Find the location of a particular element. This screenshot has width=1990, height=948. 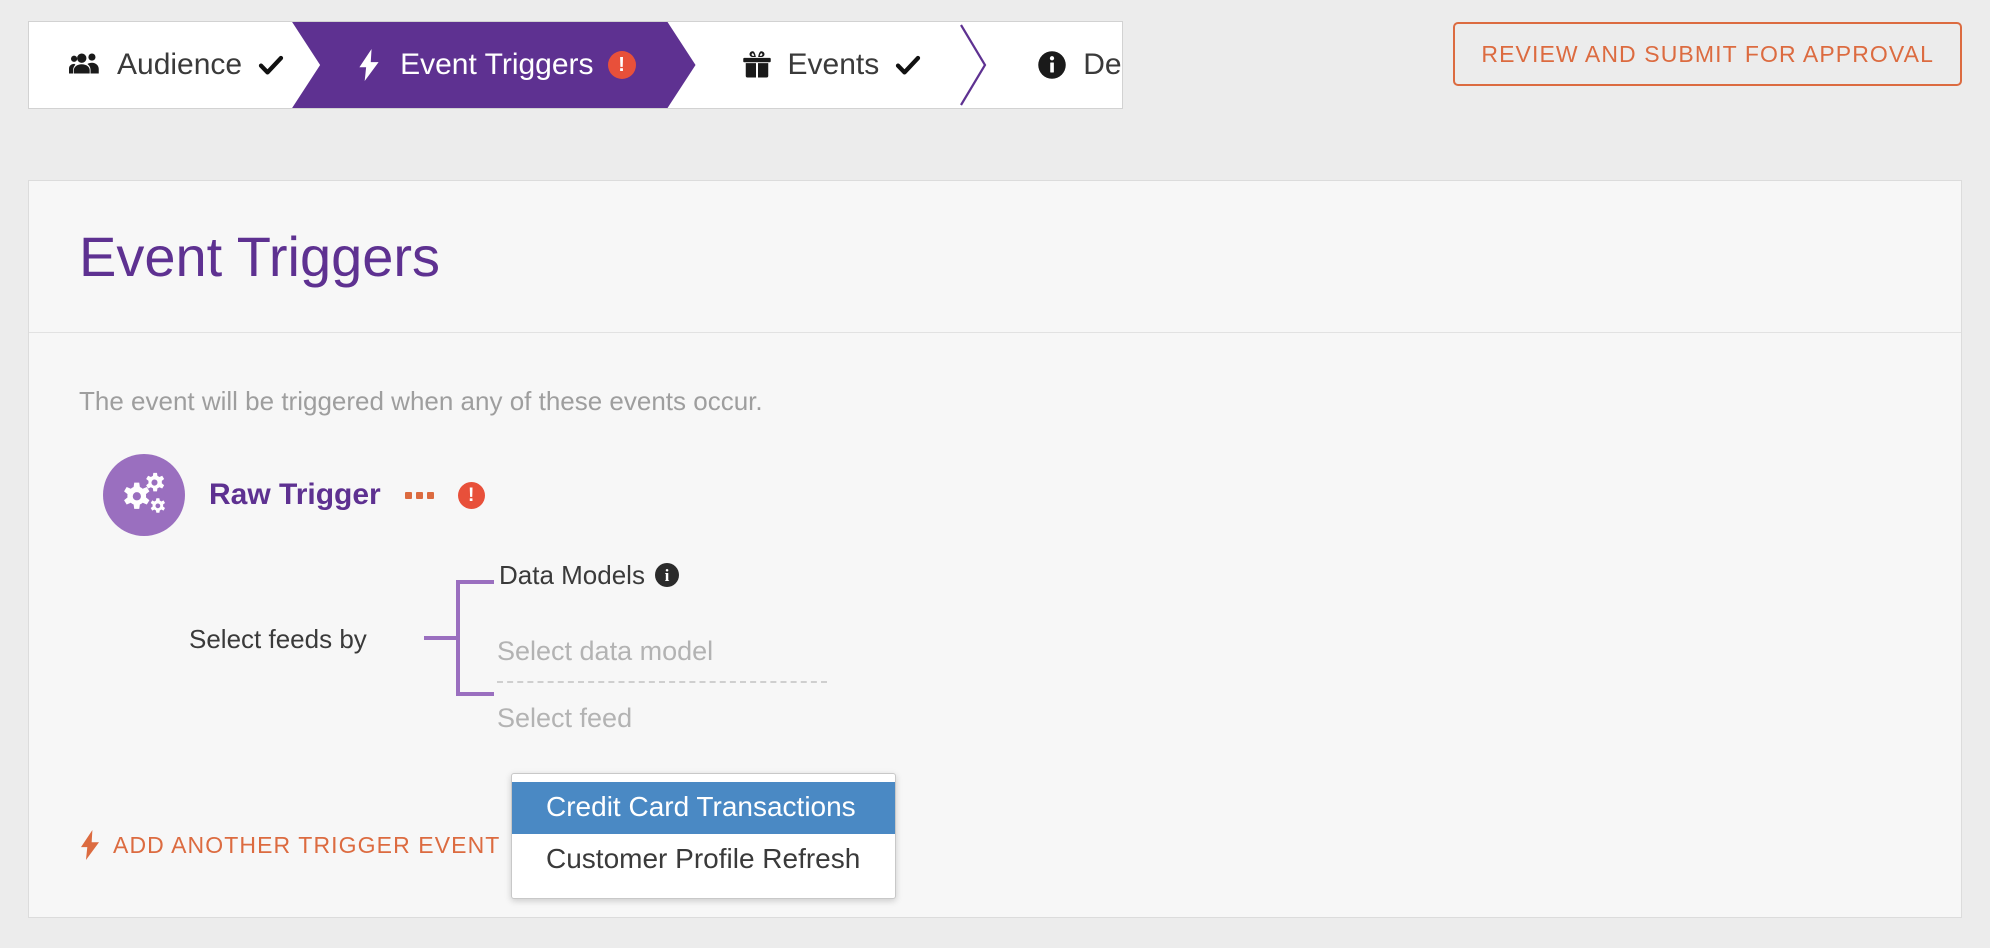

gift-icon is located at coordinates (757, 65).